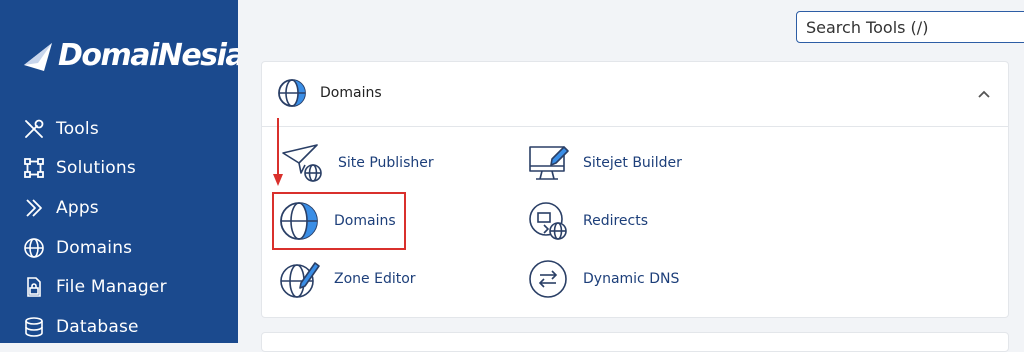 This screenshot has width=1024, height=352. Describe the element at coordinates (386, 163) in the screenshot. I see `tool-label: Site Publisher` at that location.